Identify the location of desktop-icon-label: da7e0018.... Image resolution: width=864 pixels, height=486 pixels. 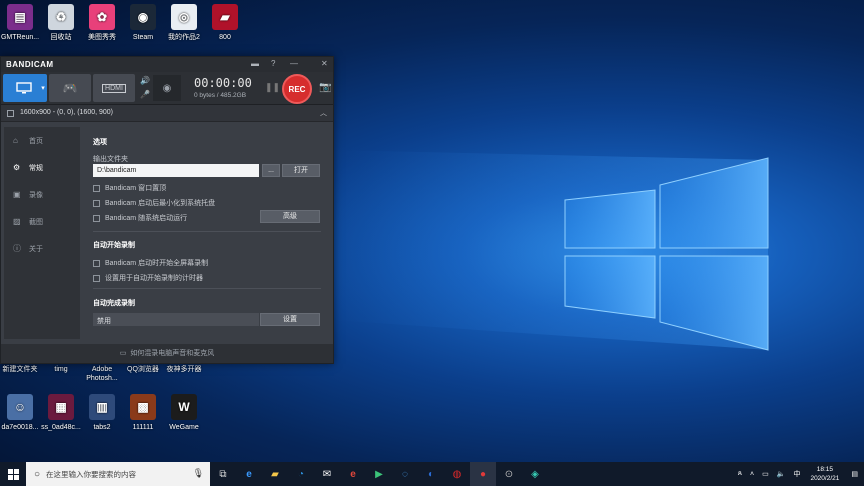
(20, 427).